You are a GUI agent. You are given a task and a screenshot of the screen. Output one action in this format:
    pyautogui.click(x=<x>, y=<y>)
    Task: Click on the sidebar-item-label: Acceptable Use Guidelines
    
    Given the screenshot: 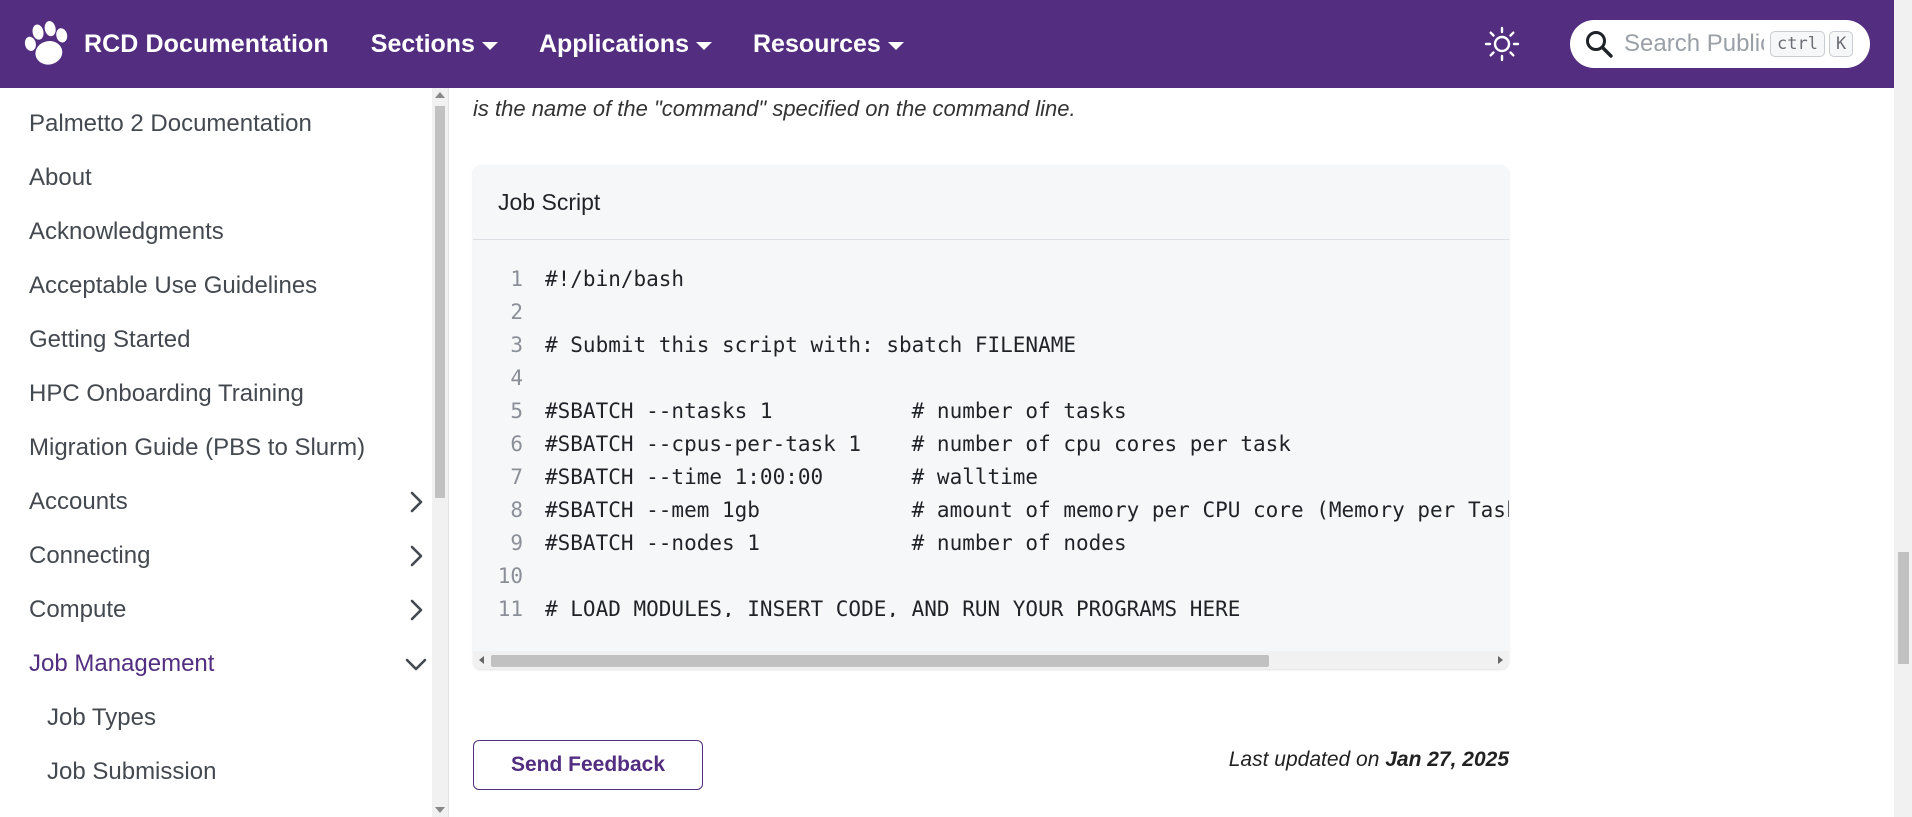 What is the action you would take?
    pyautogui.click(x=173, y=285)
    